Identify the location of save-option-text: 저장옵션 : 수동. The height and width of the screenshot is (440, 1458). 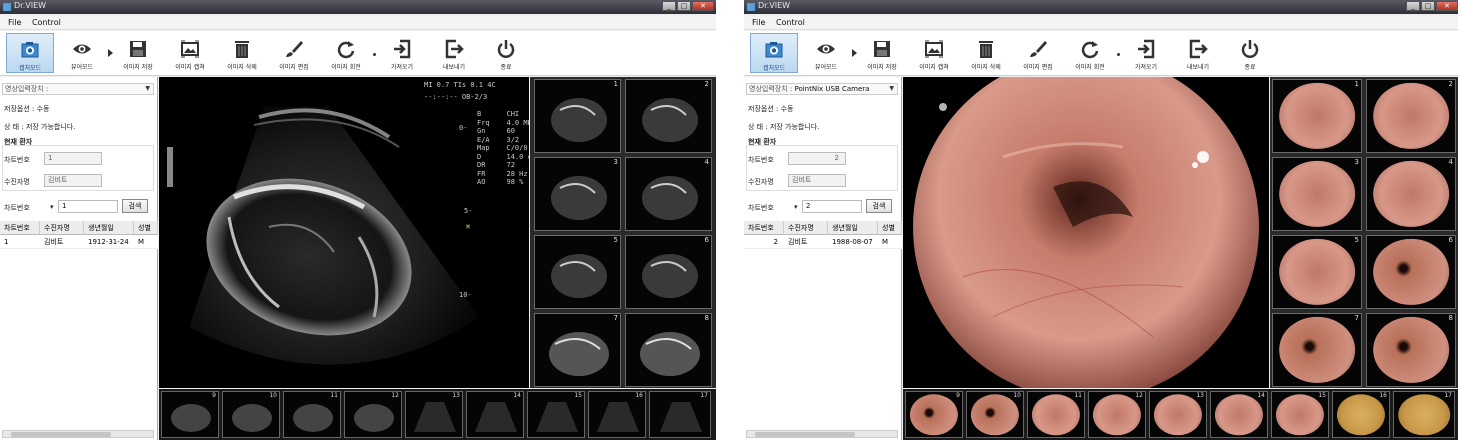
(27, 109).